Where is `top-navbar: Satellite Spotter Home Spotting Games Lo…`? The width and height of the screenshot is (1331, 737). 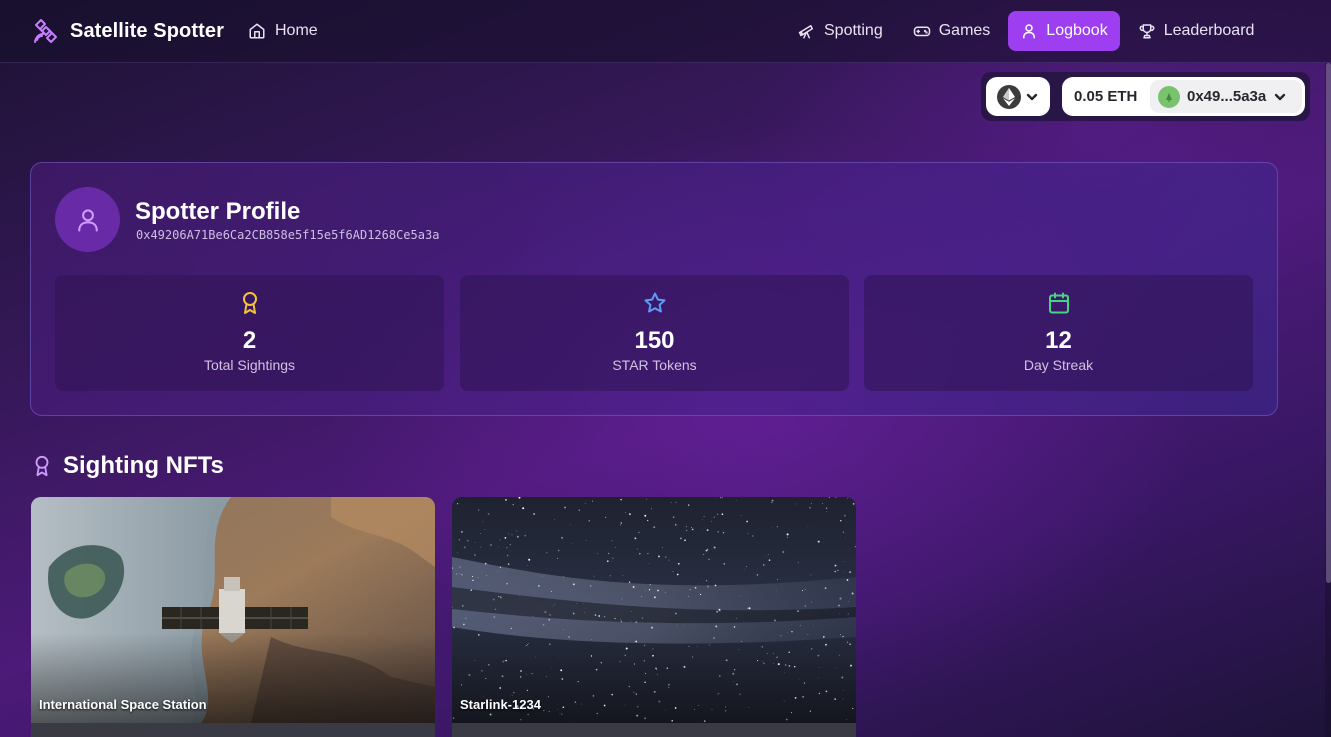
top-navbar: Satellite Spotter Home Spotting Games Lo… is located at coordinates (665, 31).